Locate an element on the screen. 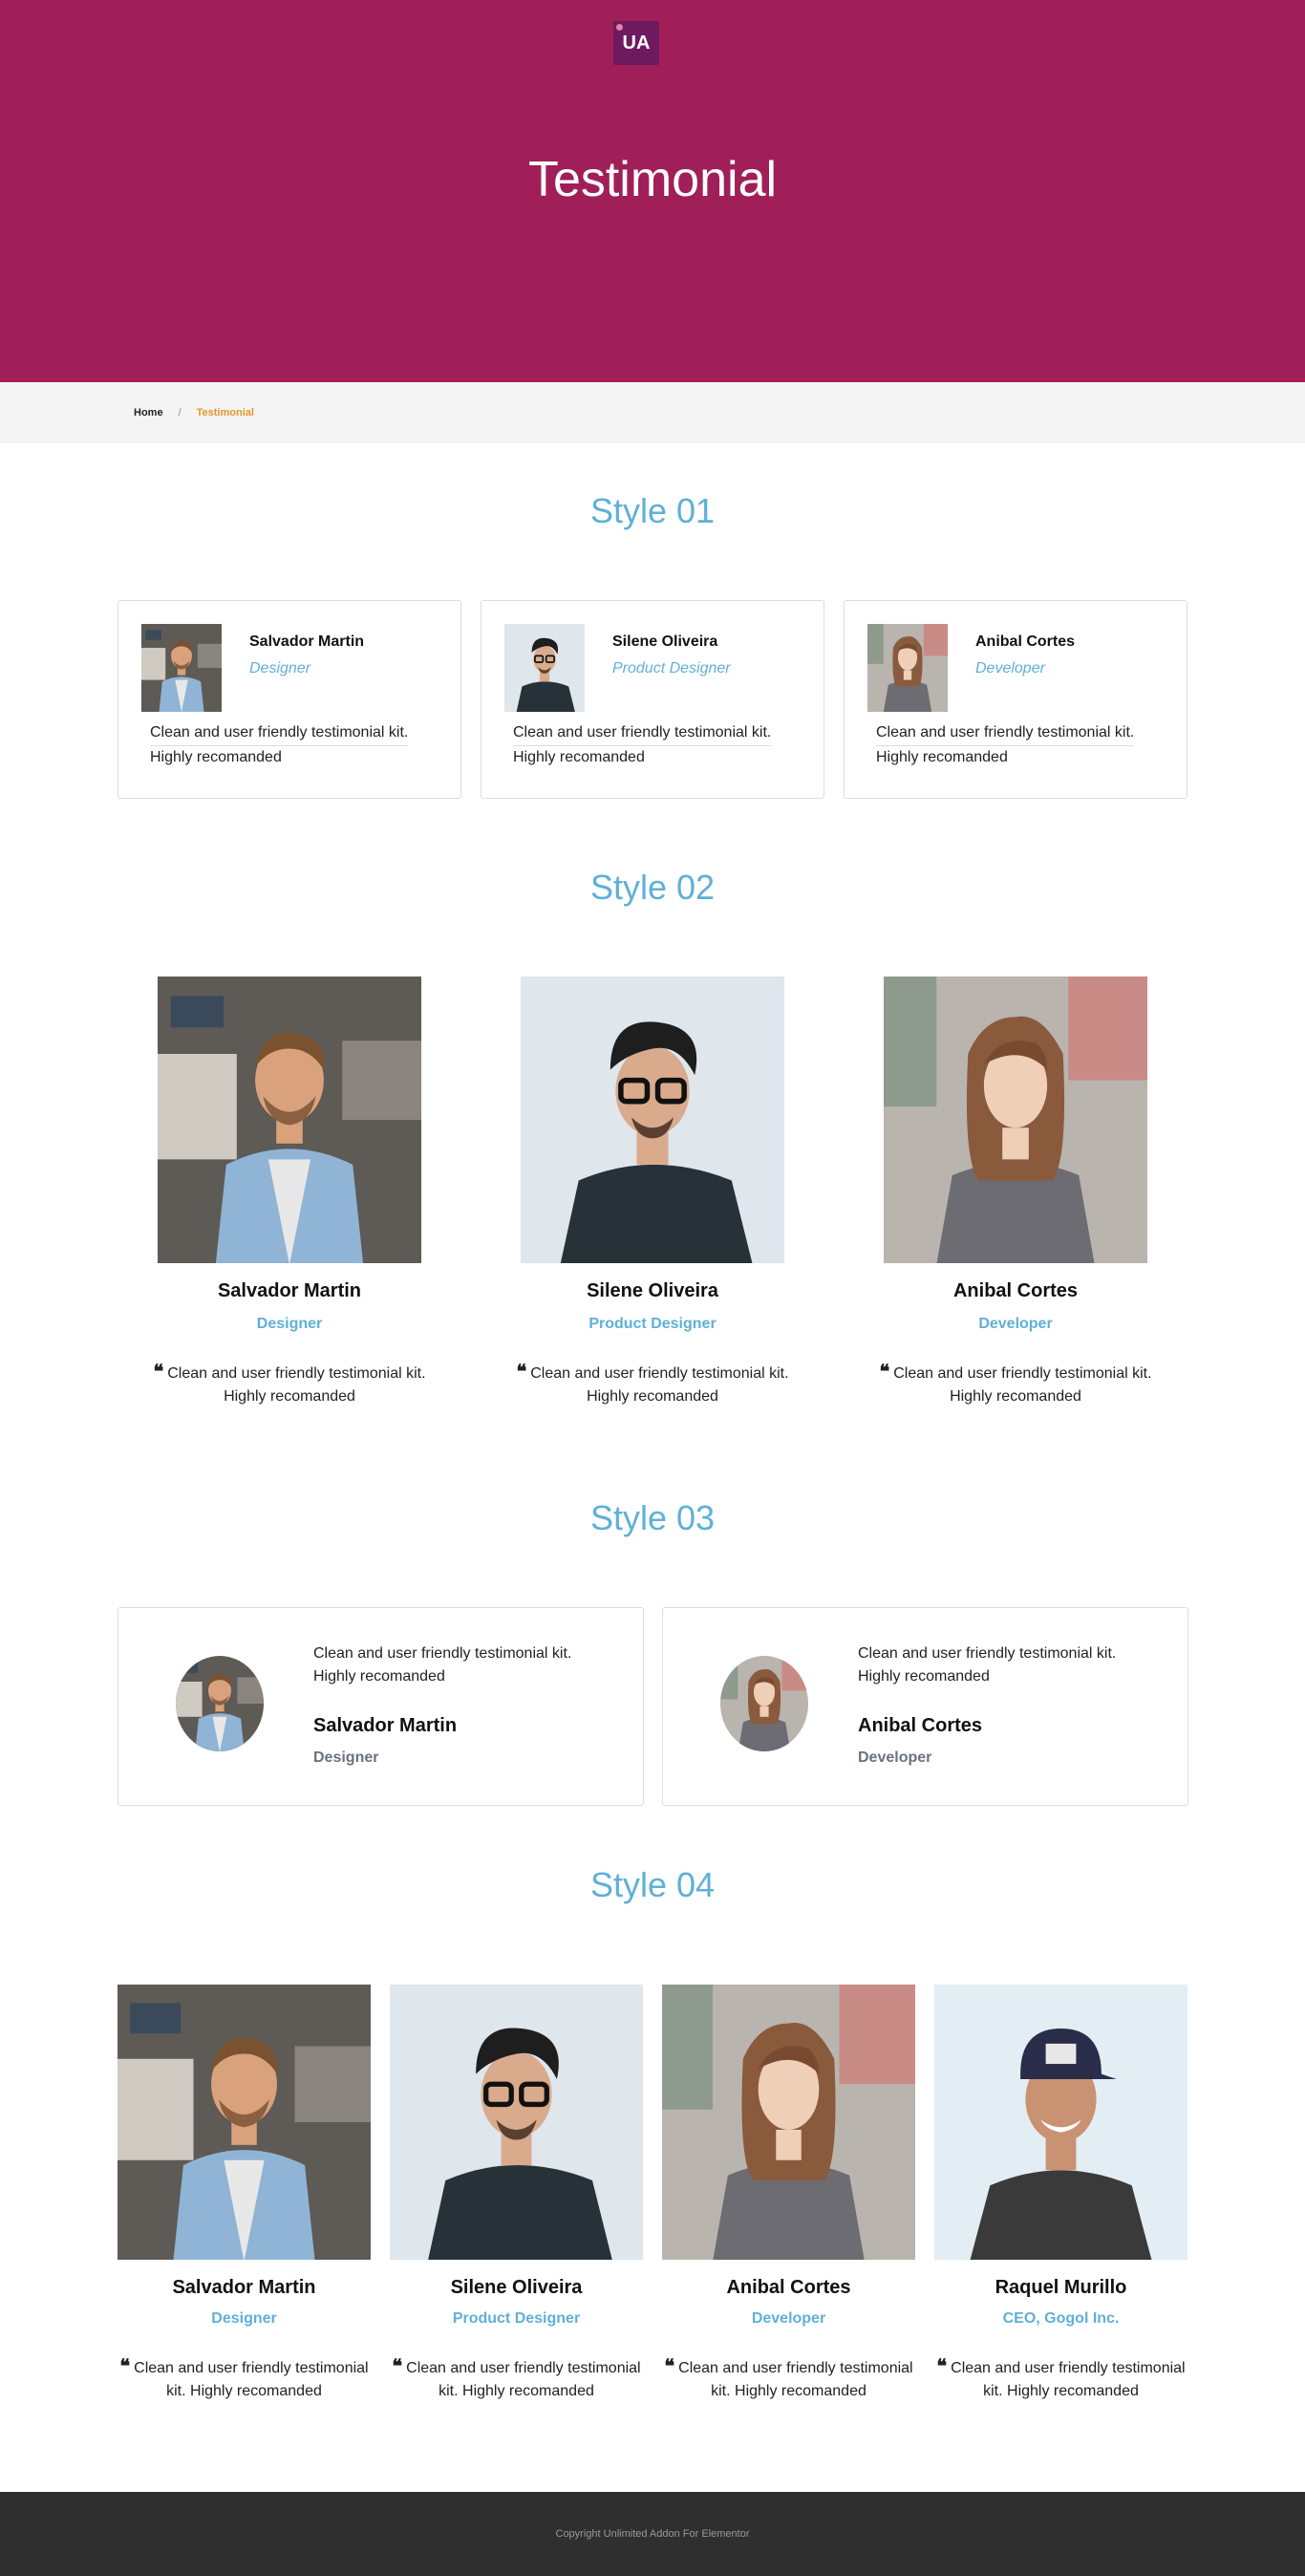 This screenshot has width=1305, height=2576. footer: Copyright Unlimited Addon For Elementor is located at coordinates (652, 2534).